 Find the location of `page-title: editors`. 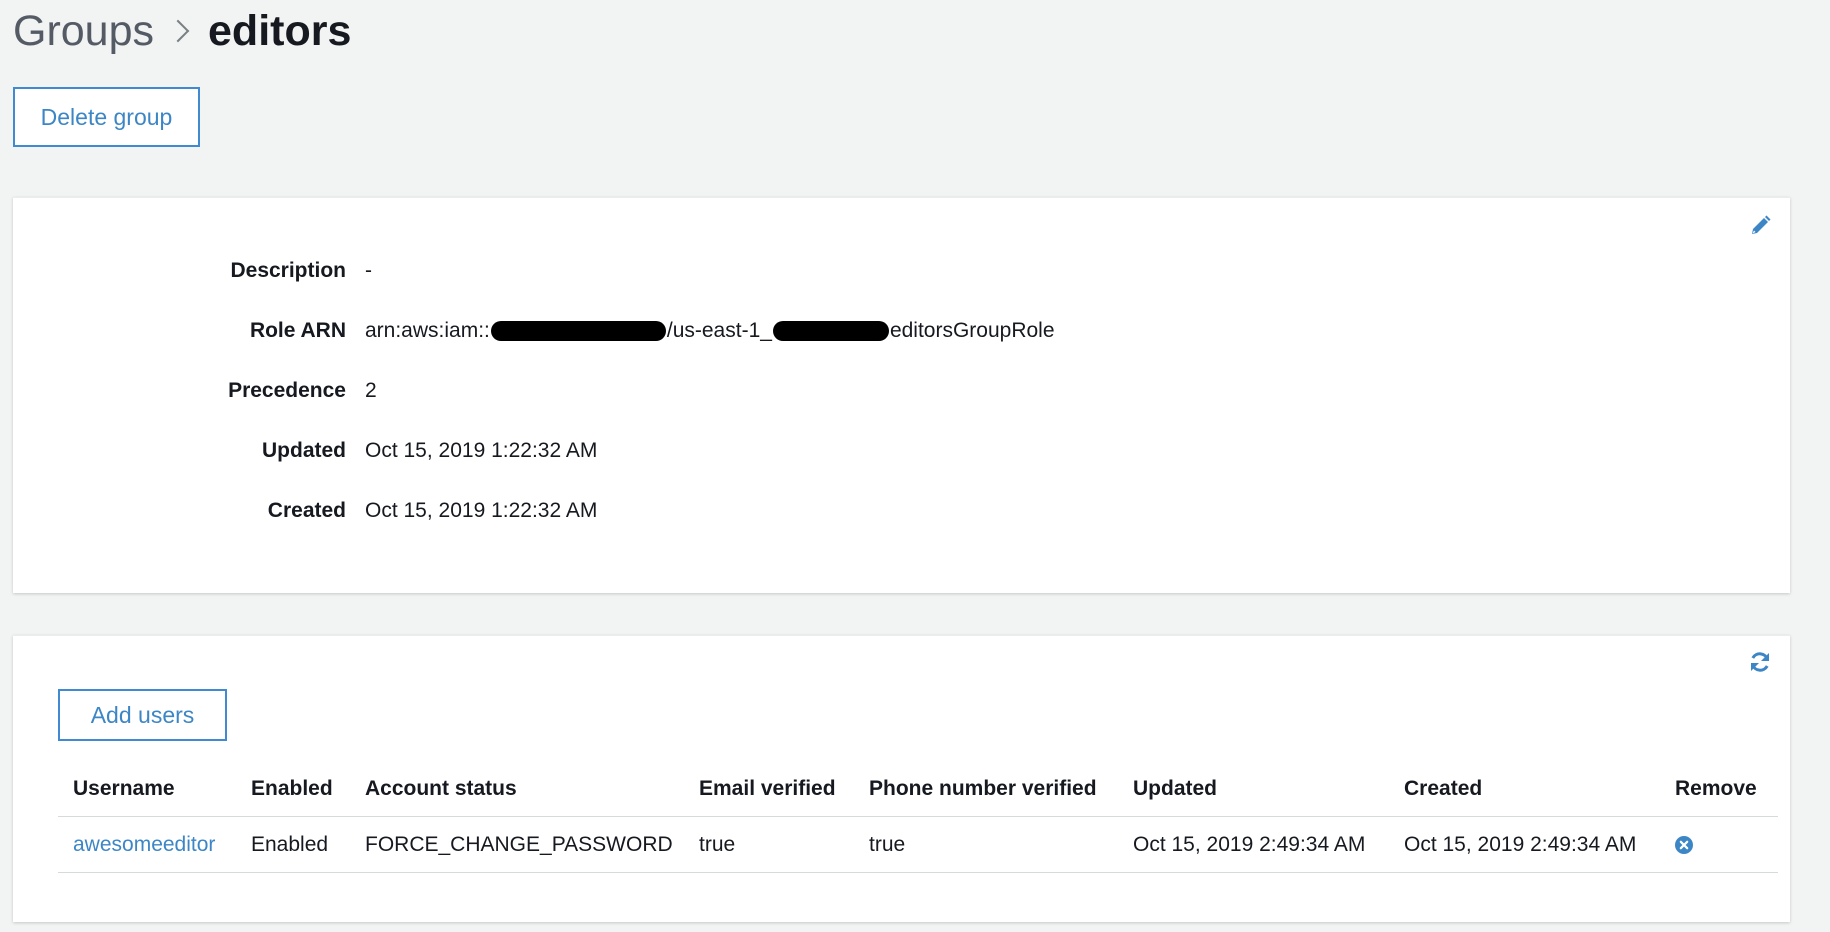

page-title: editors is located at coordinates (280, 30).